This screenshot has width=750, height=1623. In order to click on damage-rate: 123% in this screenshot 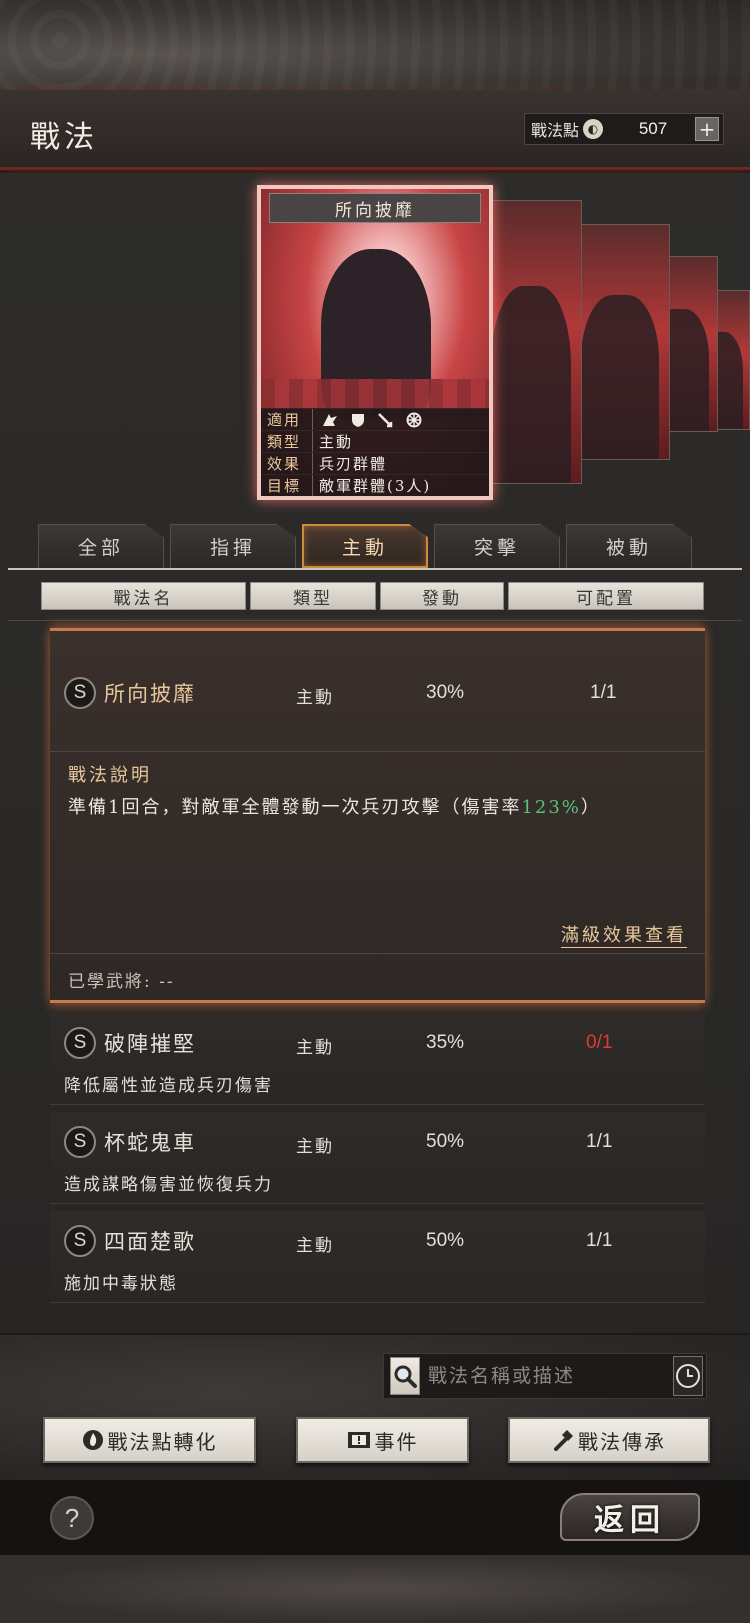, I will do `click(551, 807)`.